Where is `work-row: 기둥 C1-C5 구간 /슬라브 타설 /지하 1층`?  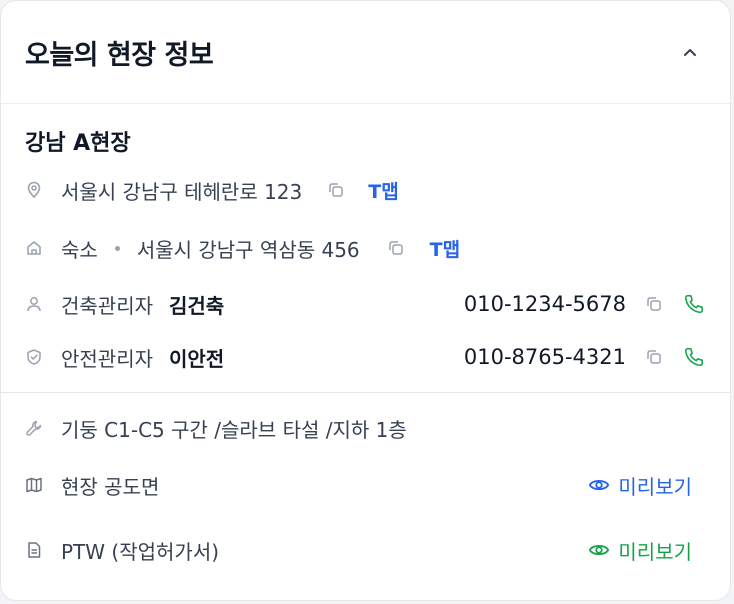
work-row: 기둥 C1-C5 구간 /슬라브 타설 /지하 1층 is located at coordinates (365, 428).